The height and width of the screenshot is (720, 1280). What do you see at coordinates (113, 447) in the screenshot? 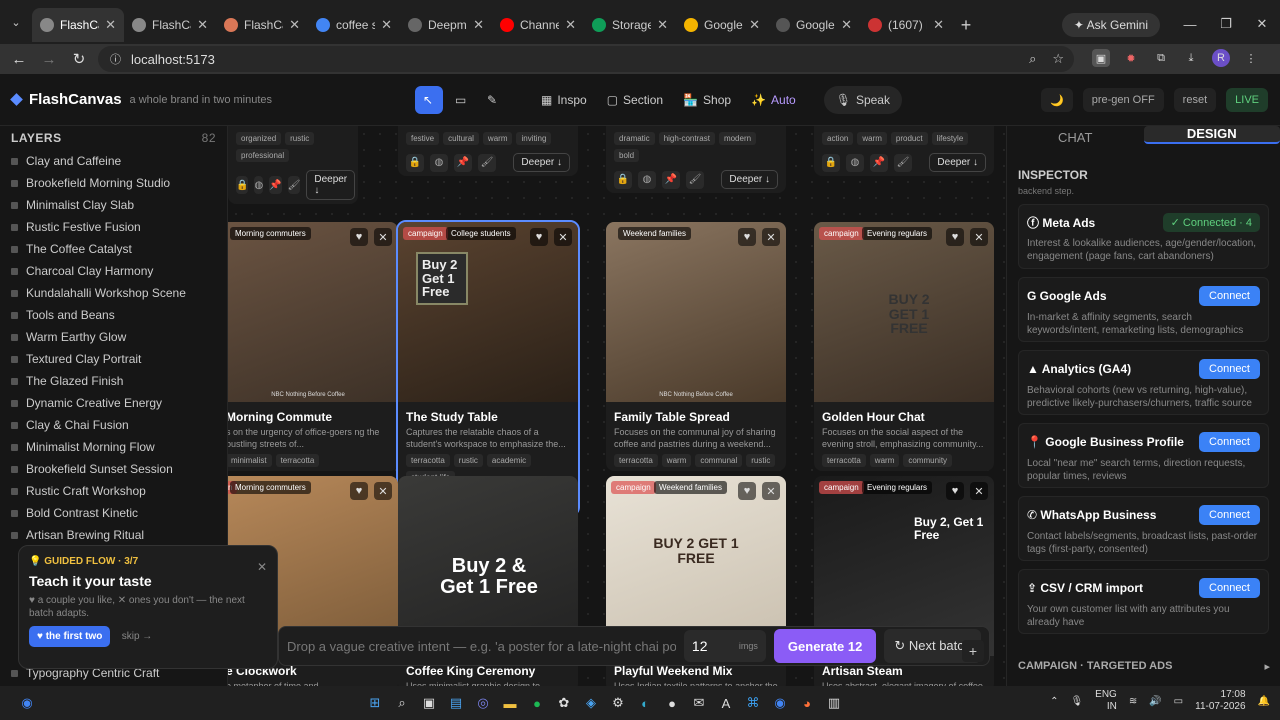
I see `layer-item: Minimalist Morning Flow` at bounding box center [113, 447].